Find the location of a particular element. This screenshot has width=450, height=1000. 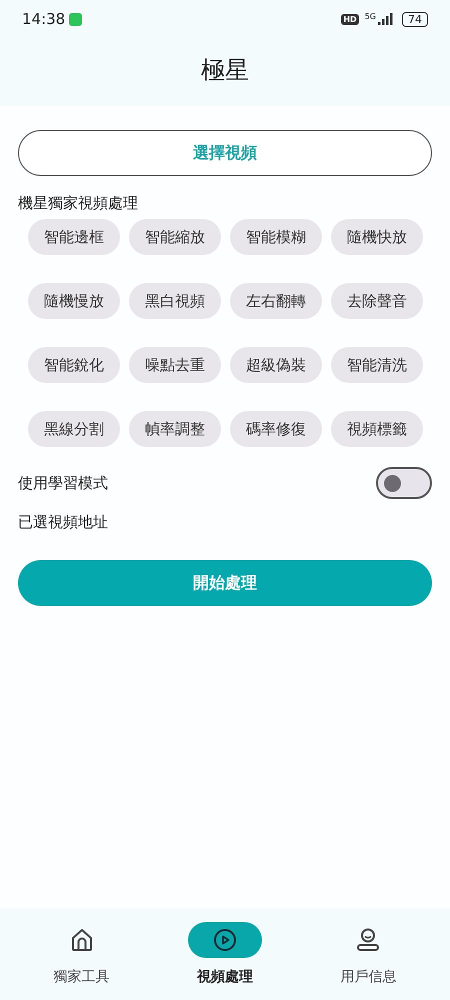

feature-chip: 去除聲音 is located at coordinates (377, 301).